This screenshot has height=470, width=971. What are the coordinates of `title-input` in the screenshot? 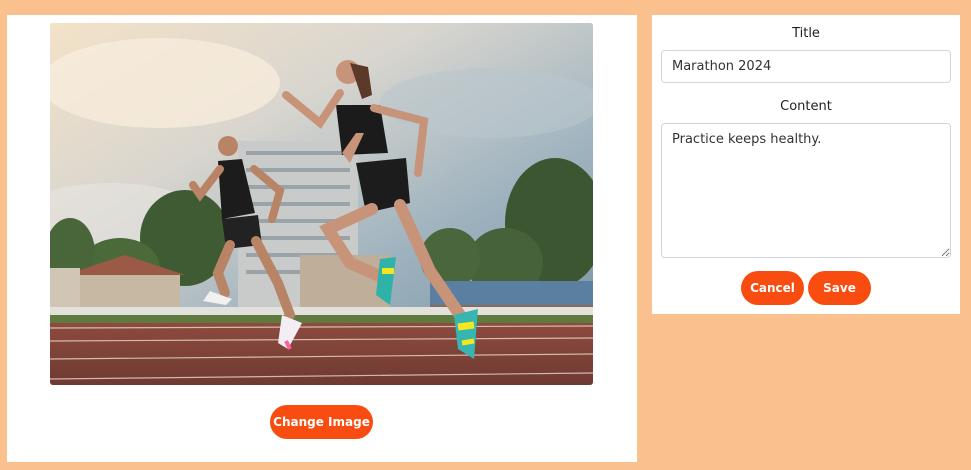 It's located at (806, 66).